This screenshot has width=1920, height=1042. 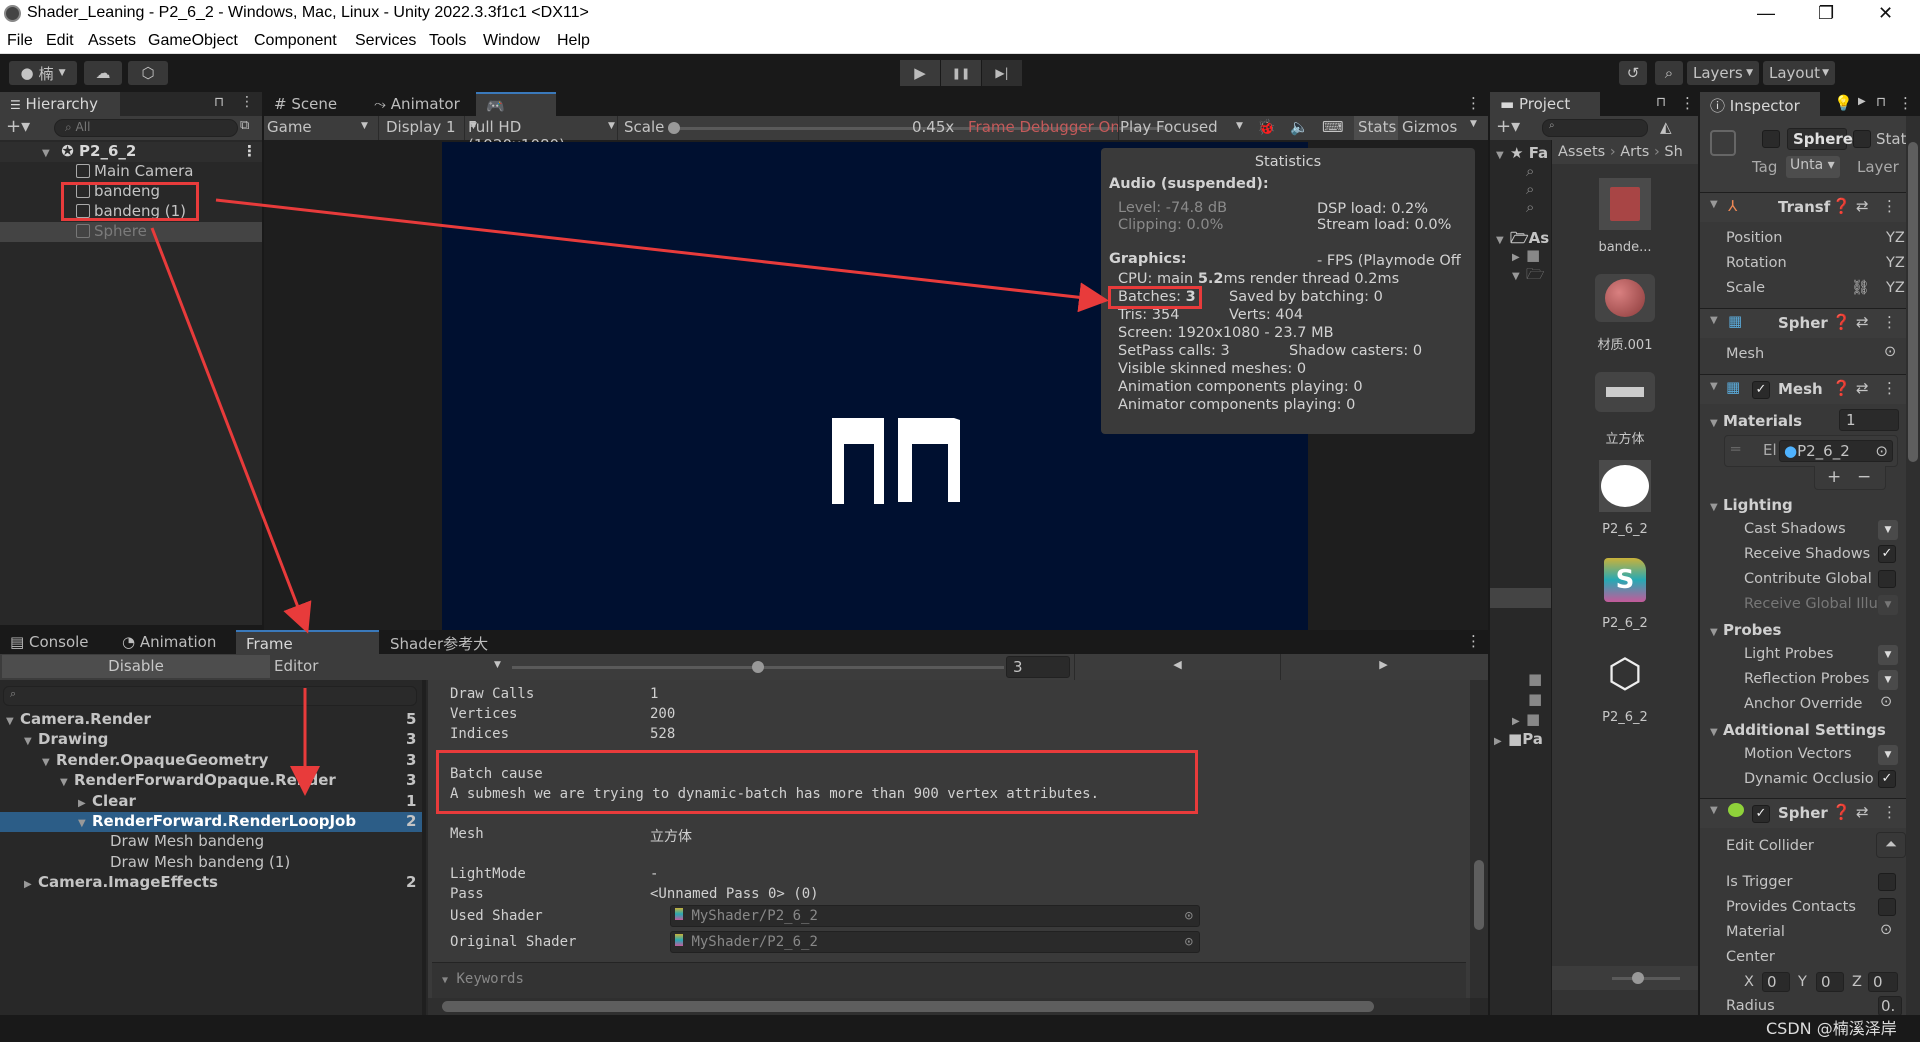 I want to click on event-tree-row: Draw Mesh bandeng (1), so click(x=211, y=863).